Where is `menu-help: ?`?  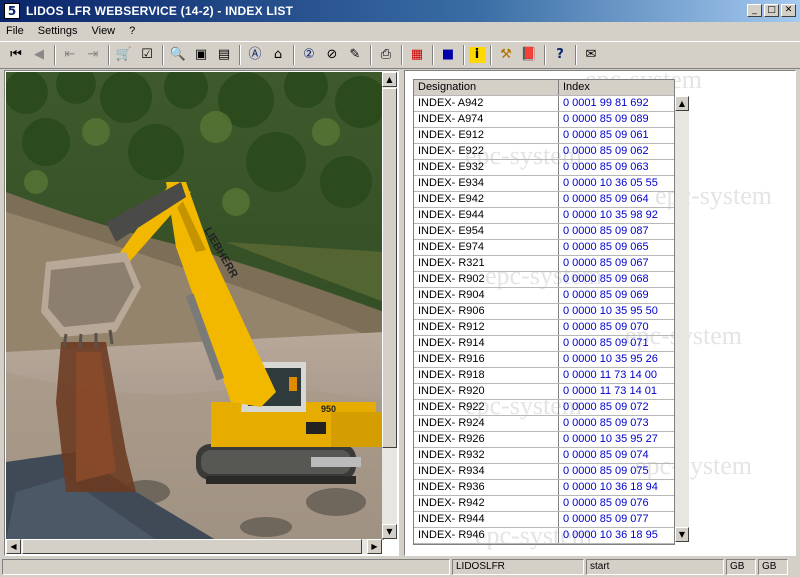
menu-help: ? is located at coordinates (132, 31).